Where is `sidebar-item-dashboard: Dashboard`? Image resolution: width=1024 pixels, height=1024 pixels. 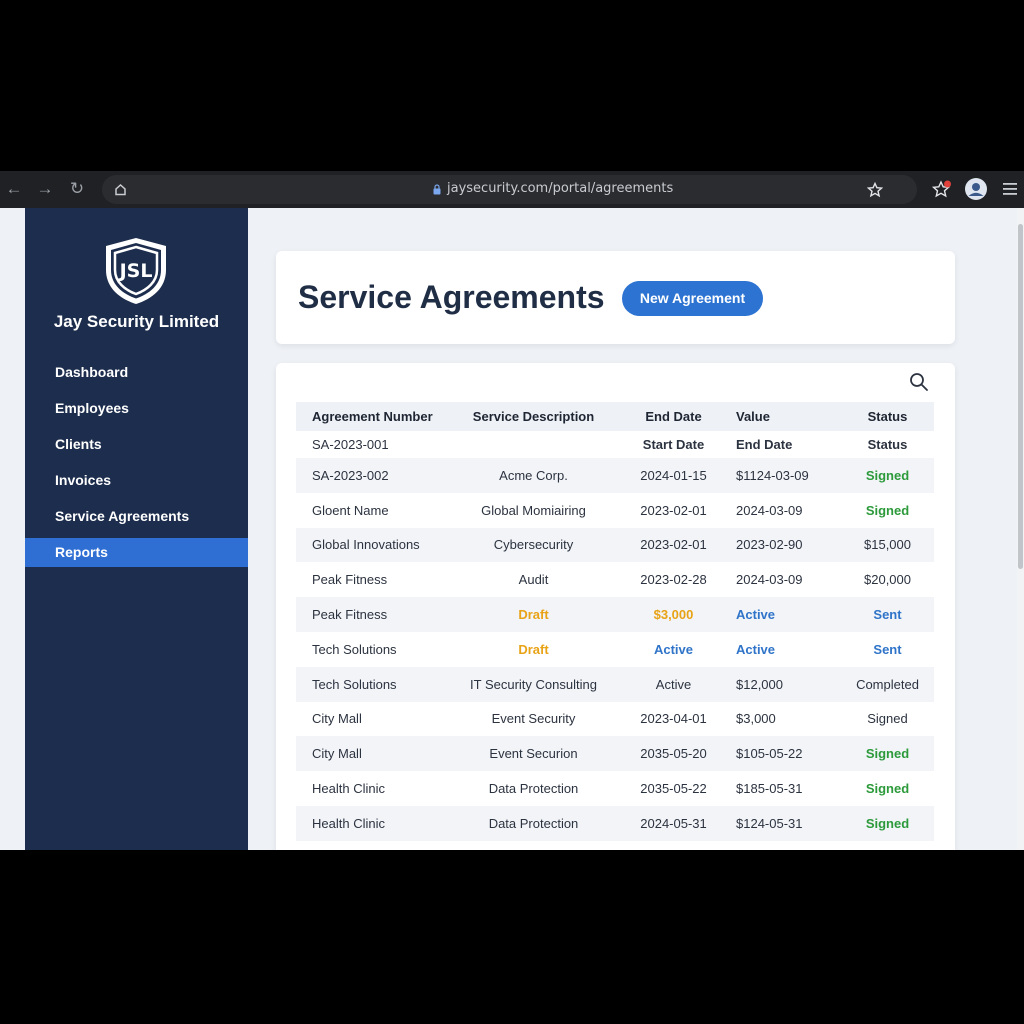
sidebar-item-dashboard: Dashboard is located at coordinates (136, 372).